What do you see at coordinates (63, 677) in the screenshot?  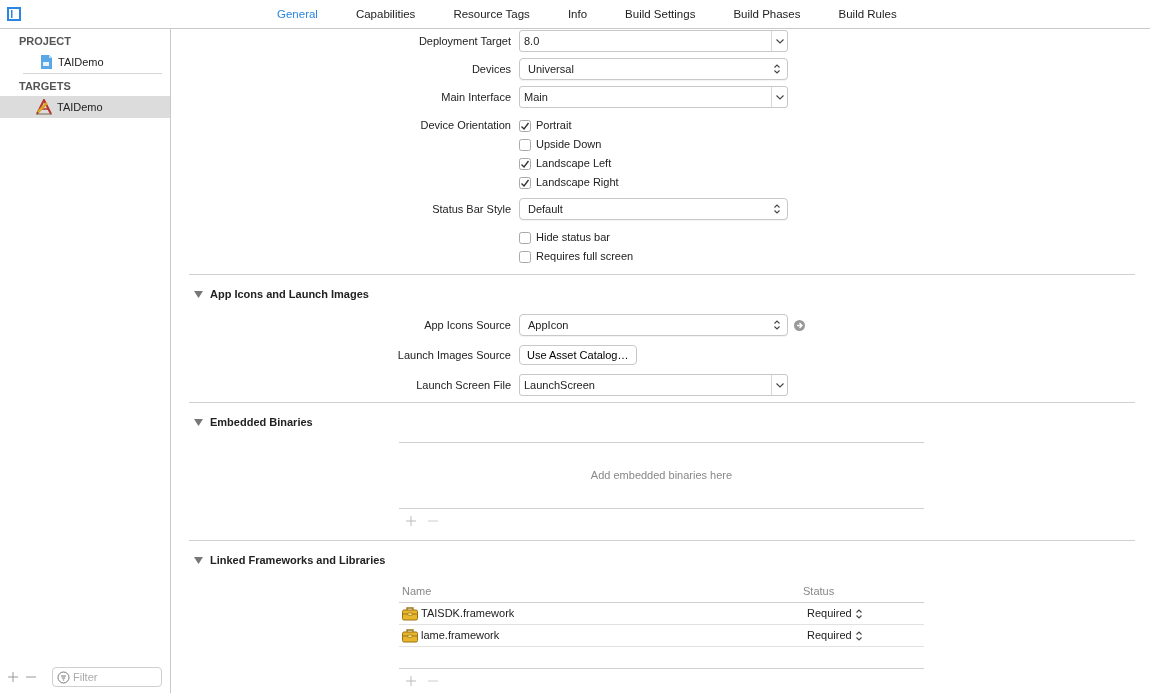 I see `filter-icon` at bounding box center [63, 677].